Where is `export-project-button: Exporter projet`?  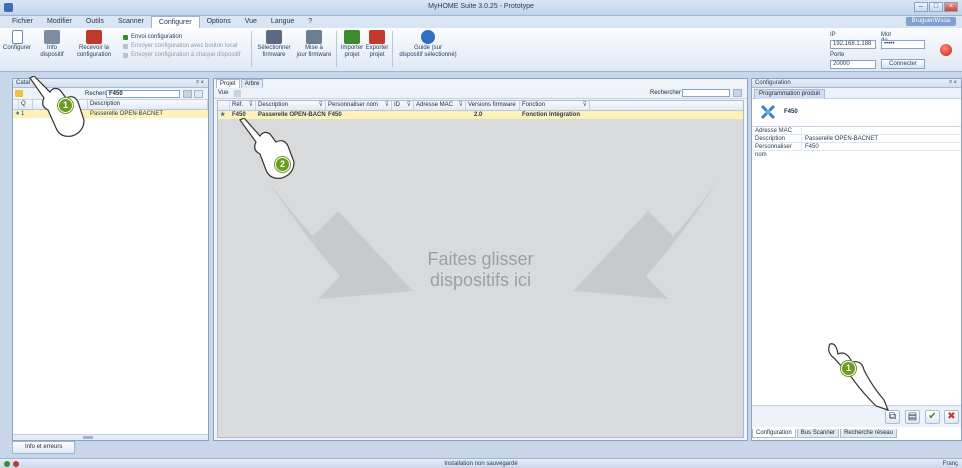
export-project-button: Exporter projet is located at coordinates (377, 44).